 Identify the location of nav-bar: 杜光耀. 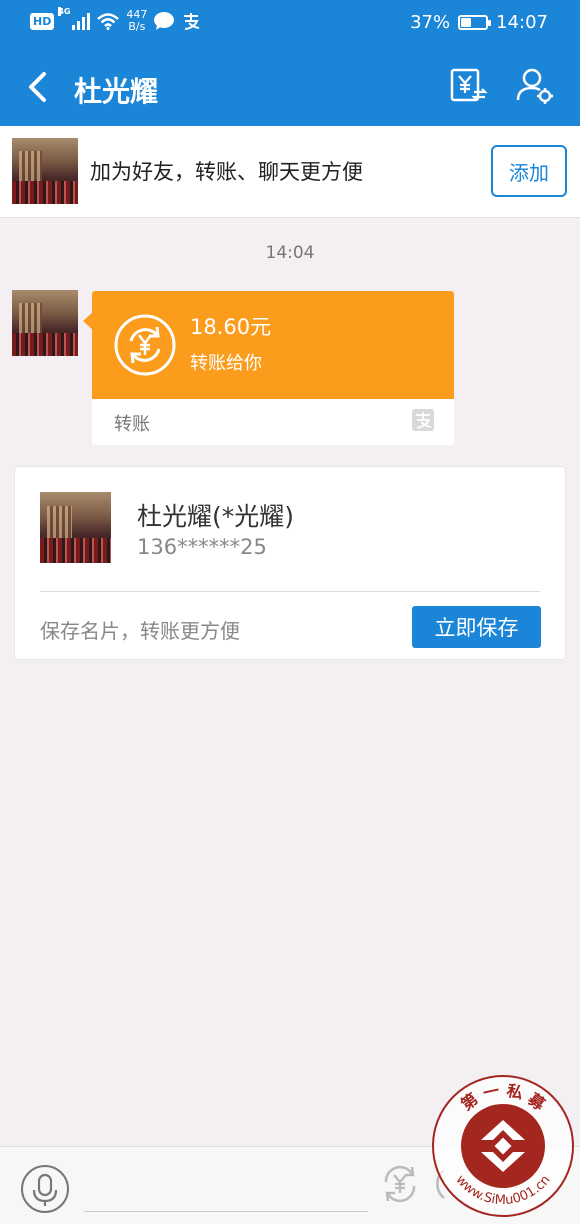
(290, 87).